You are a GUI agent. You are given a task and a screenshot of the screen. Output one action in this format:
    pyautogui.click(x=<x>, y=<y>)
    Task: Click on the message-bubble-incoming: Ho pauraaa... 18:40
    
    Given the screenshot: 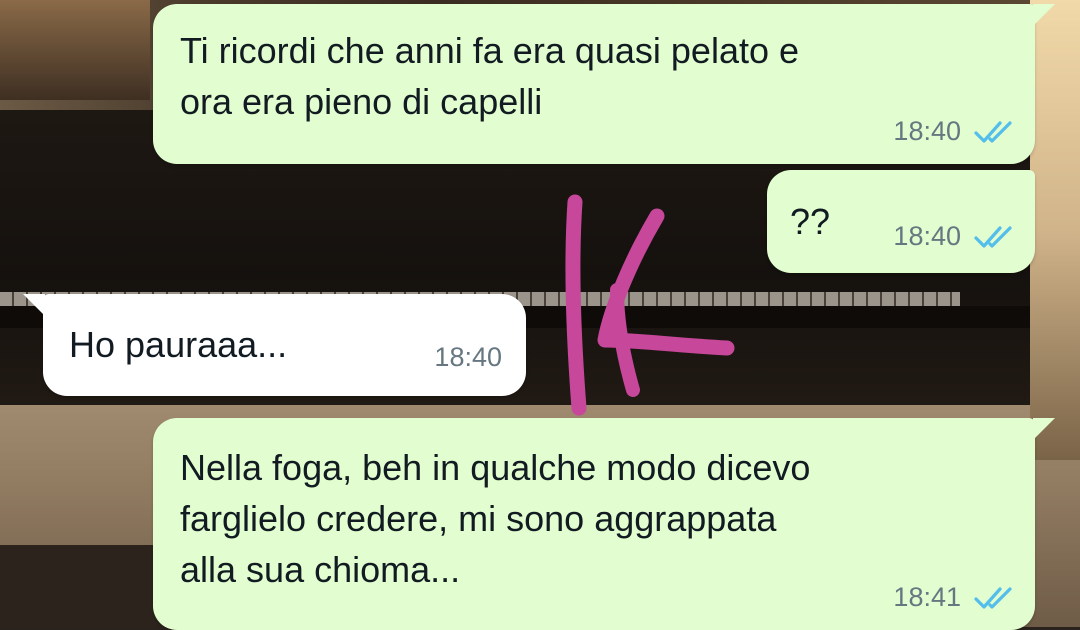 What is the action you would take?
    pyautogui.click(x=284, y=345)
    